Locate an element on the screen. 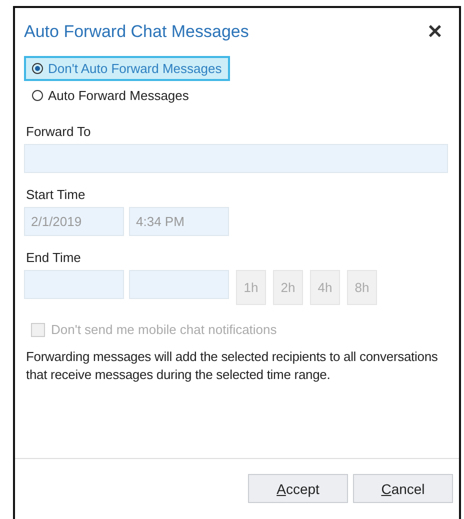 The height and width of the screenshot is (519, 464). cancel-button: Cancel is located at coordinates (403, 488).